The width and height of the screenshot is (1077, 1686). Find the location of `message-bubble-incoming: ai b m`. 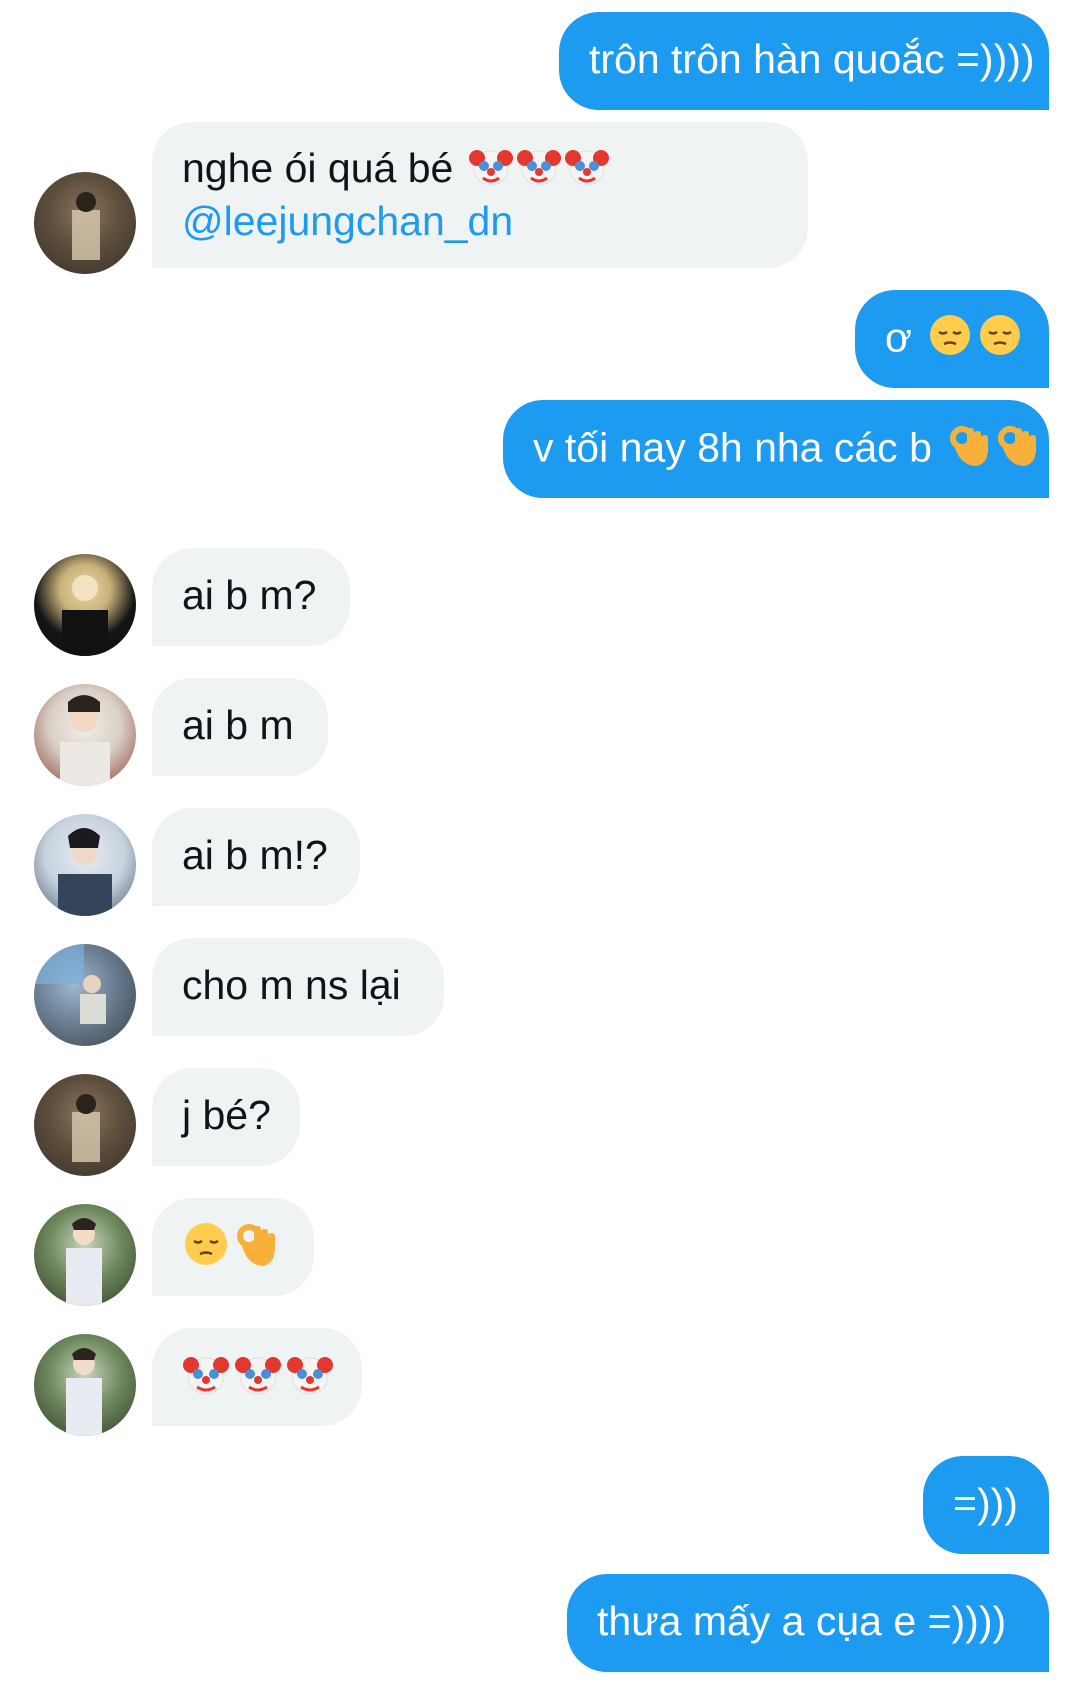

message-bubble-incoming: ai b m is located at coordinates (240, 727).